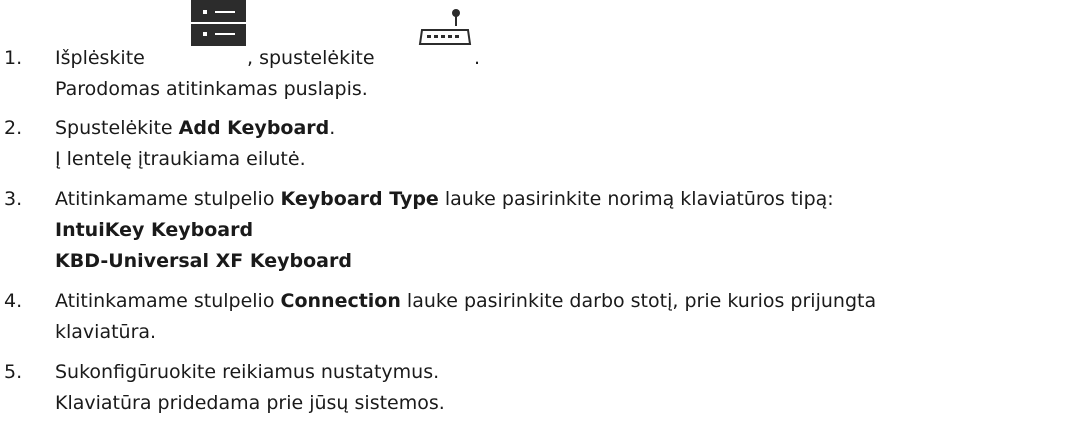 The height and width of the screenshot is (429, 1085). I want to click on step-number: 1., so click(13, 58).